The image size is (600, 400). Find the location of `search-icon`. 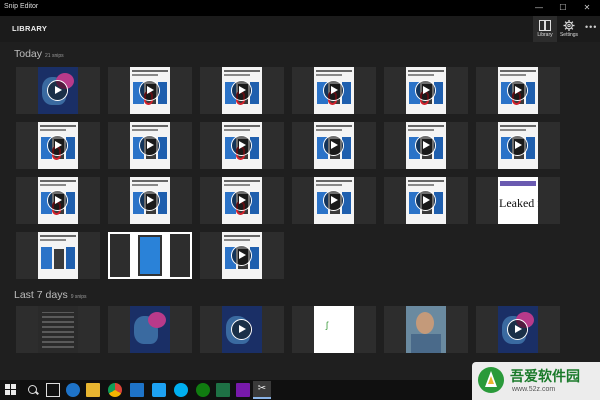

search-icon is located at coordinates (33, 390).